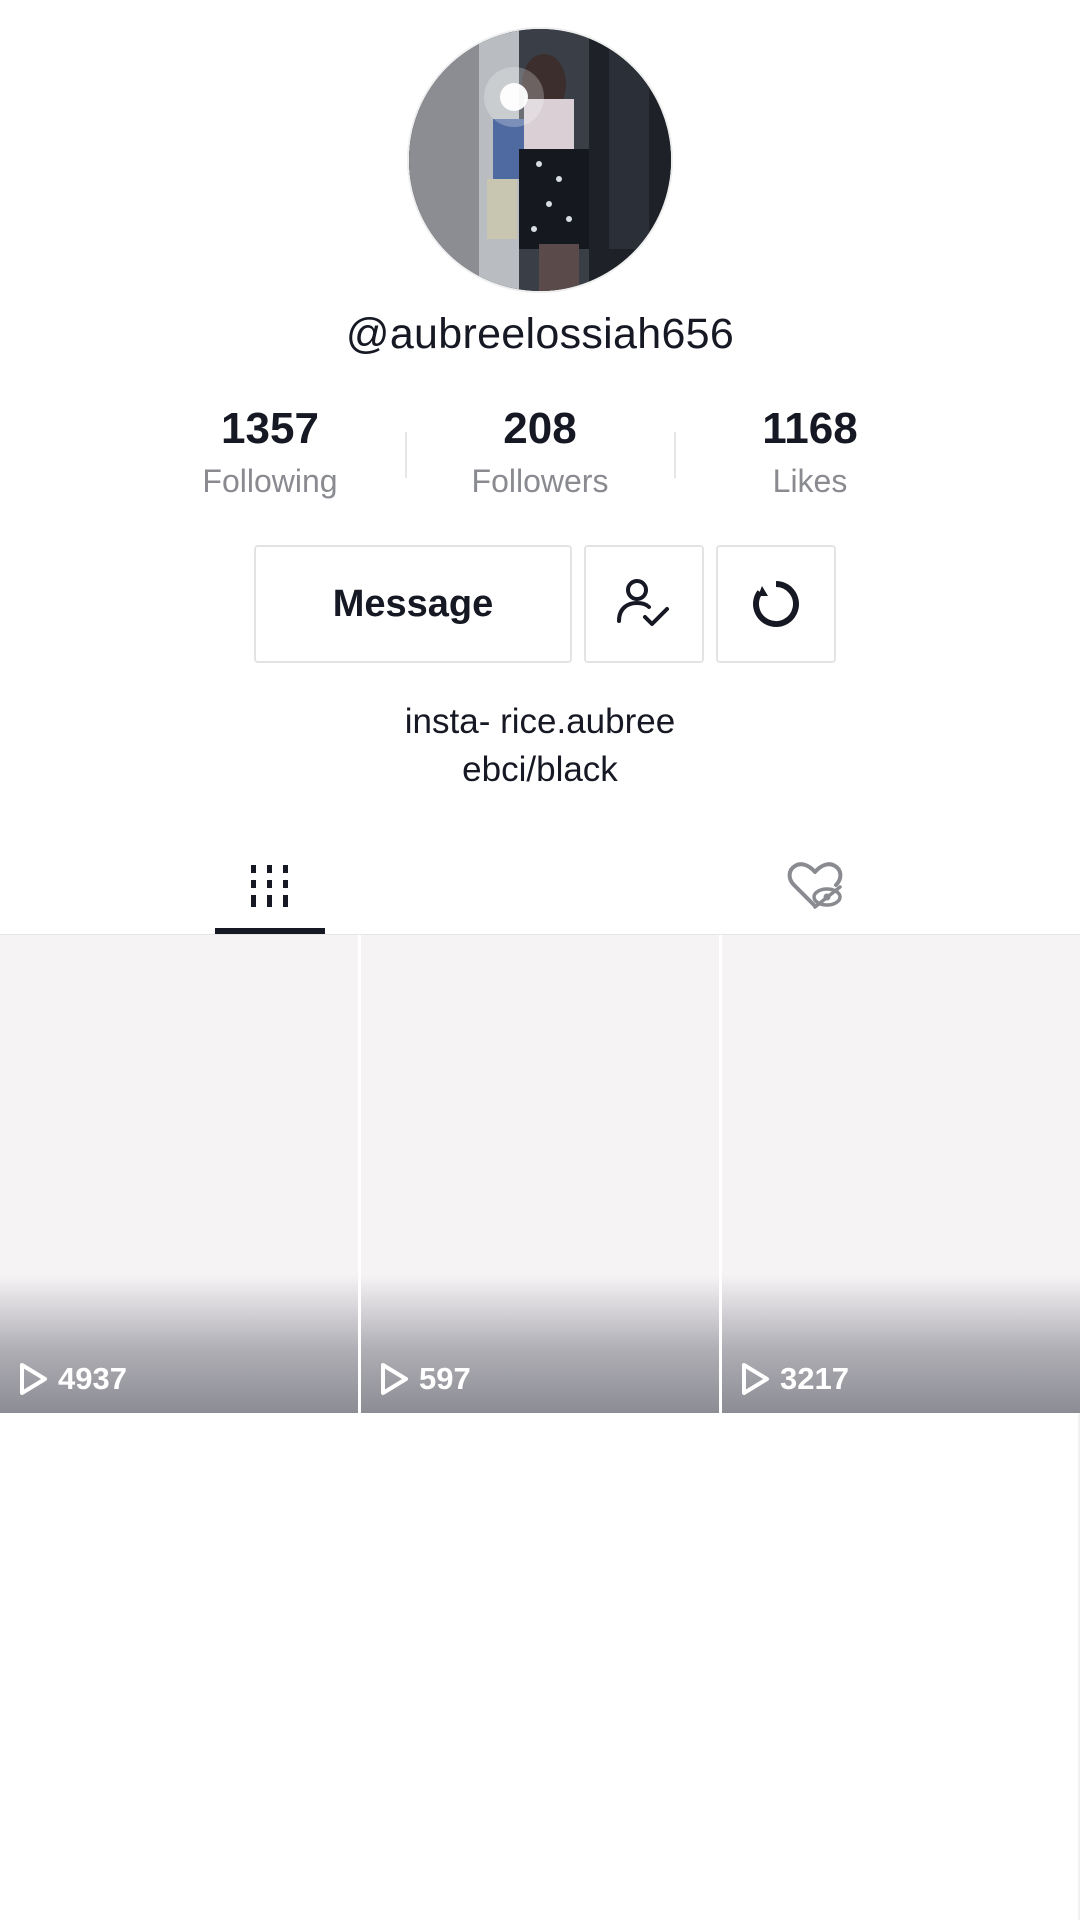  I want to click on following-stat: 1357 Following, so click(270, 451).